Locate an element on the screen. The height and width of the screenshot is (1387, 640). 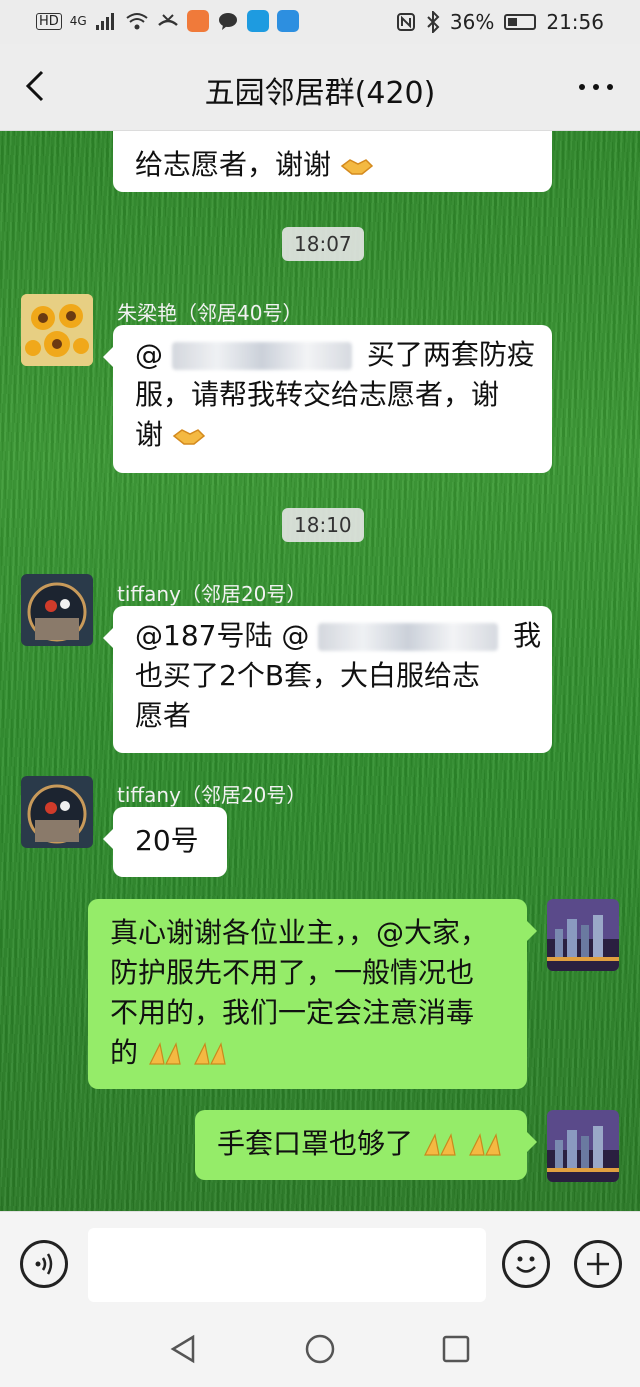
triangle-back-icon is located at coordinates (183, 1349).